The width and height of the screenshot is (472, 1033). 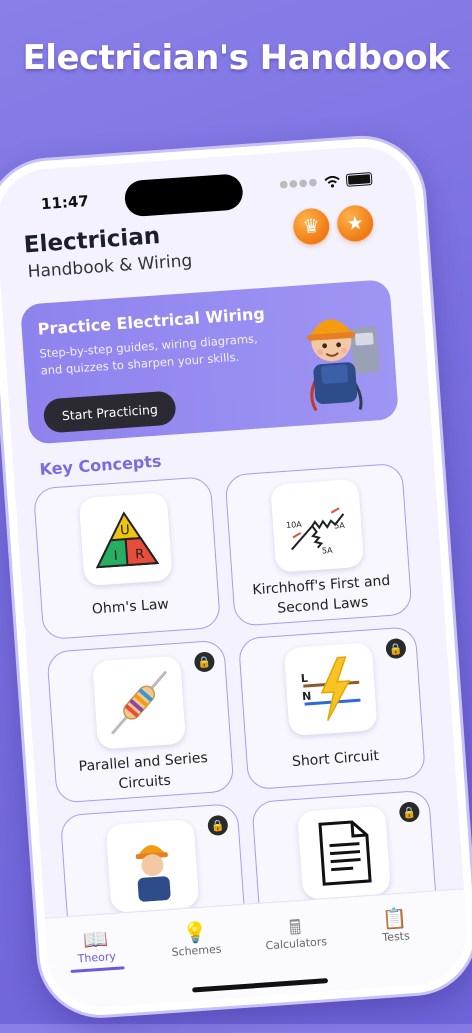 What do you see at coordinates (296, 944) in the screenshot?
I see `tab-label: Calculators` at bounding box center [296, 944].